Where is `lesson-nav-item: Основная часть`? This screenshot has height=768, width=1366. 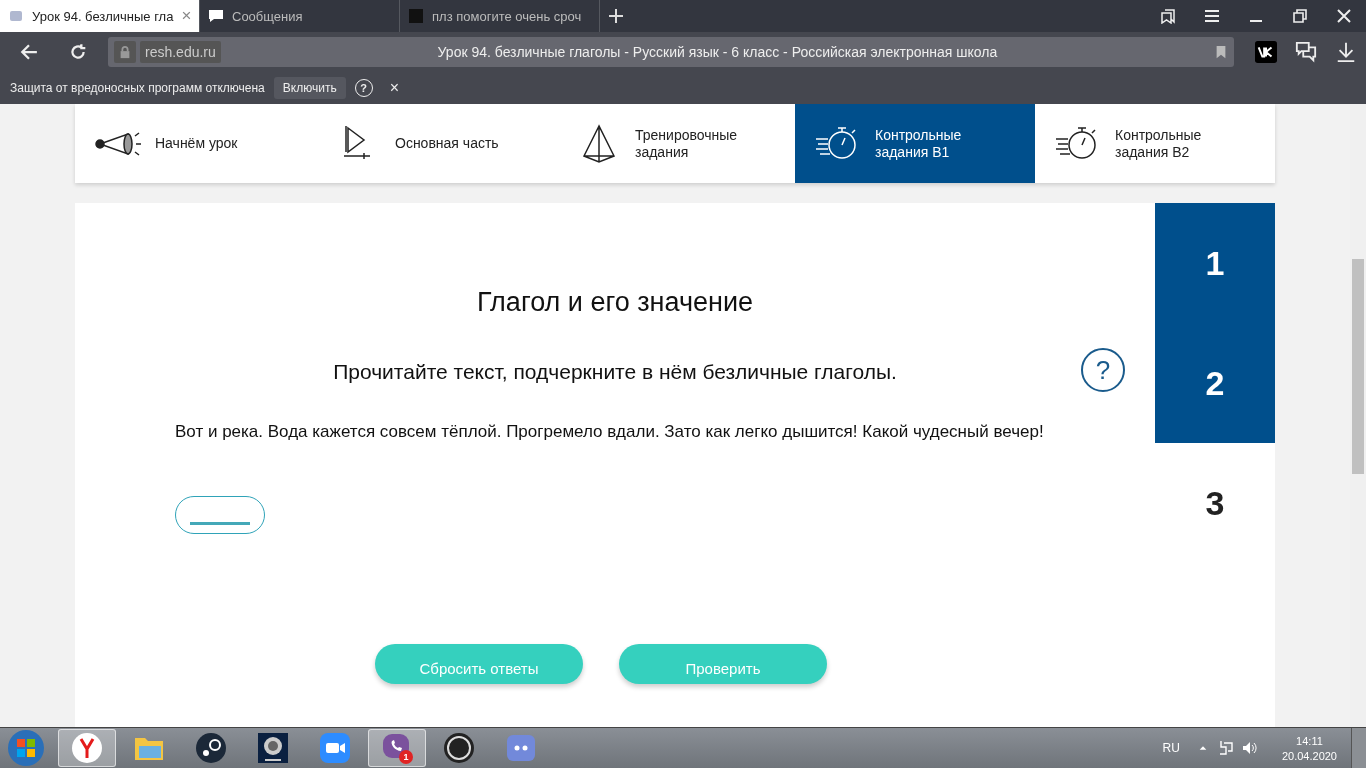
lesson-nav-item: Основная часть is located at coordinates (435, 143).